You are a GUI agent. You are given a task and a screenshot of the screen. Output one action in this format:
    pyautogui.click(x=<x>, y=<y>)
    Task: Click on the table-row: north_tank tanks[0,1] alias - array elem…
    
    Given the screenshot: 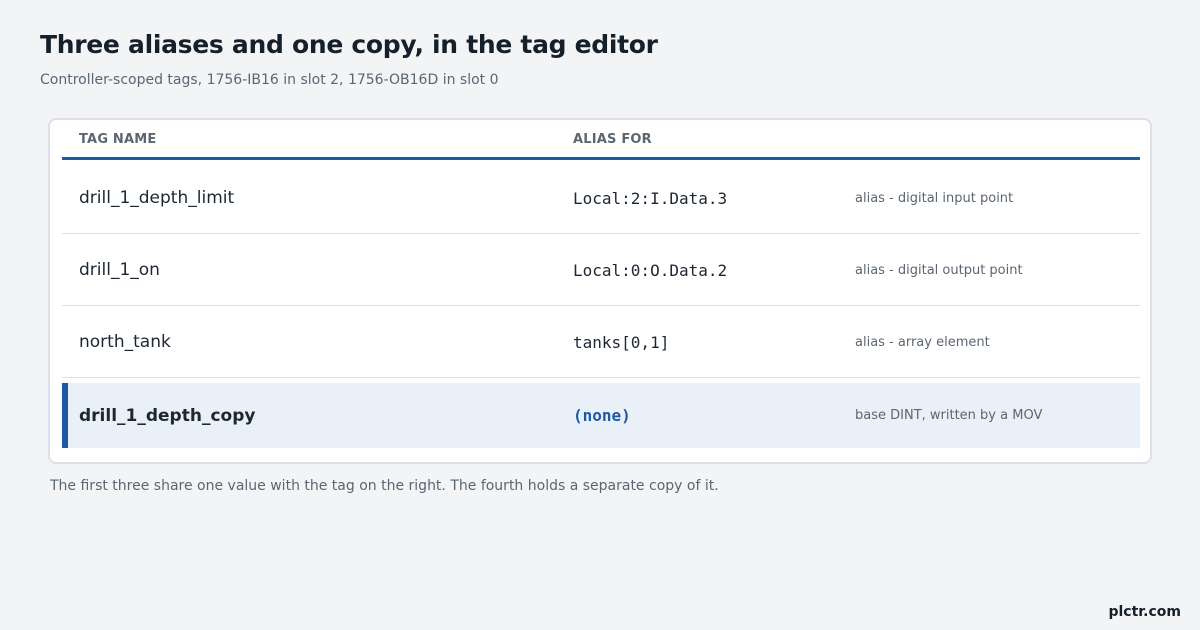 What is the action you would take?
    pyautogui.click(x=601, y=342)
    